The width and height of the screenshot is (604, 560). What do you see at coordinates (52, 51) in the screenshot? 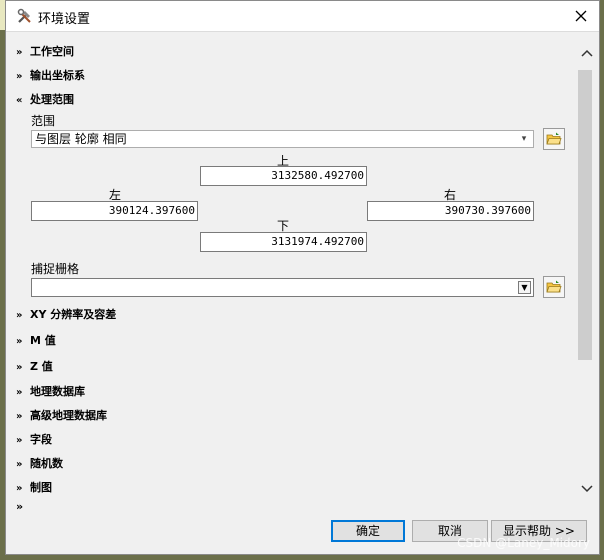
I see `section-label: 工作空间` at bounding box center [52, 51].